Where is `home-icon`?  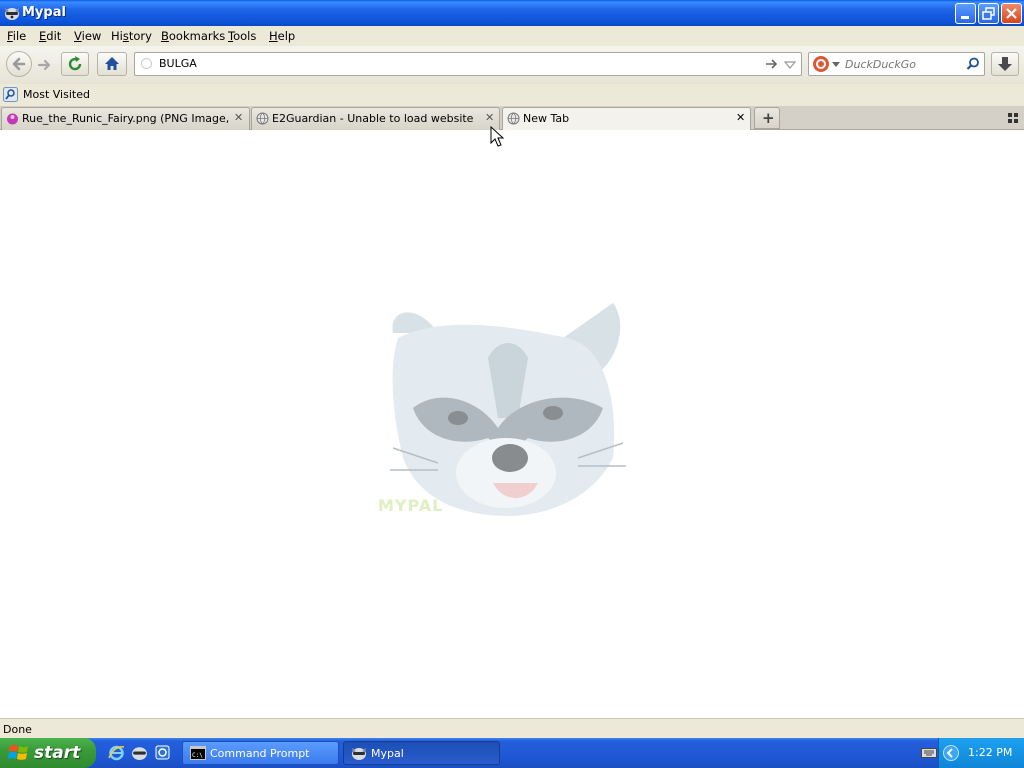 home-icon is located at coordinates (112, 63).